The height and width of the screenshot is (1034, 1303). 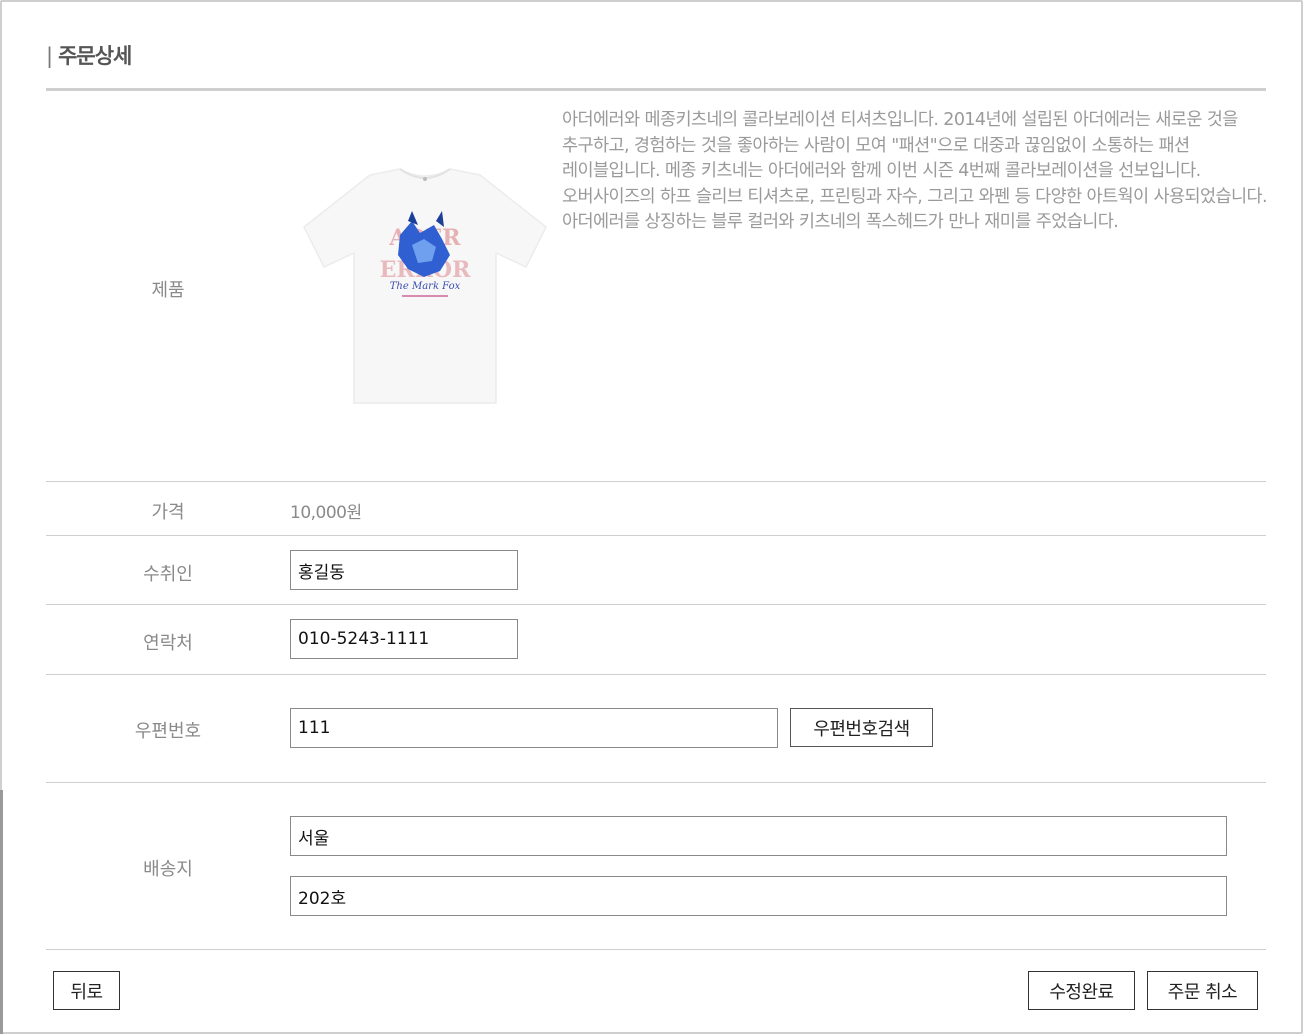 I want to click on recipient-input, so click(x=404, y=570).